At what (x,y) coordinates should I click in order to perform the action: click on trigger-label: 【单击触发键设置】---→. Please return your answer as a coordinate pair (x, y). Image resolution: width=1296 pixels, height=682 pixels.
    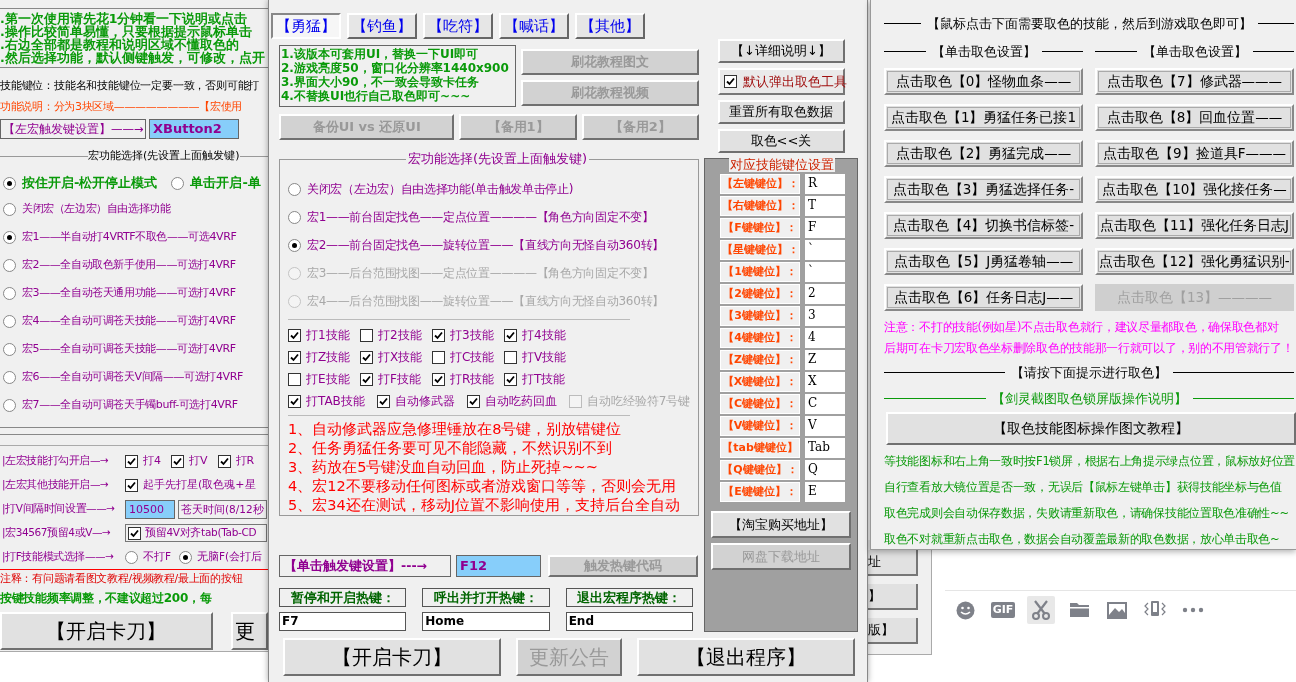
    Looking at the image, I should click on (365, 566).